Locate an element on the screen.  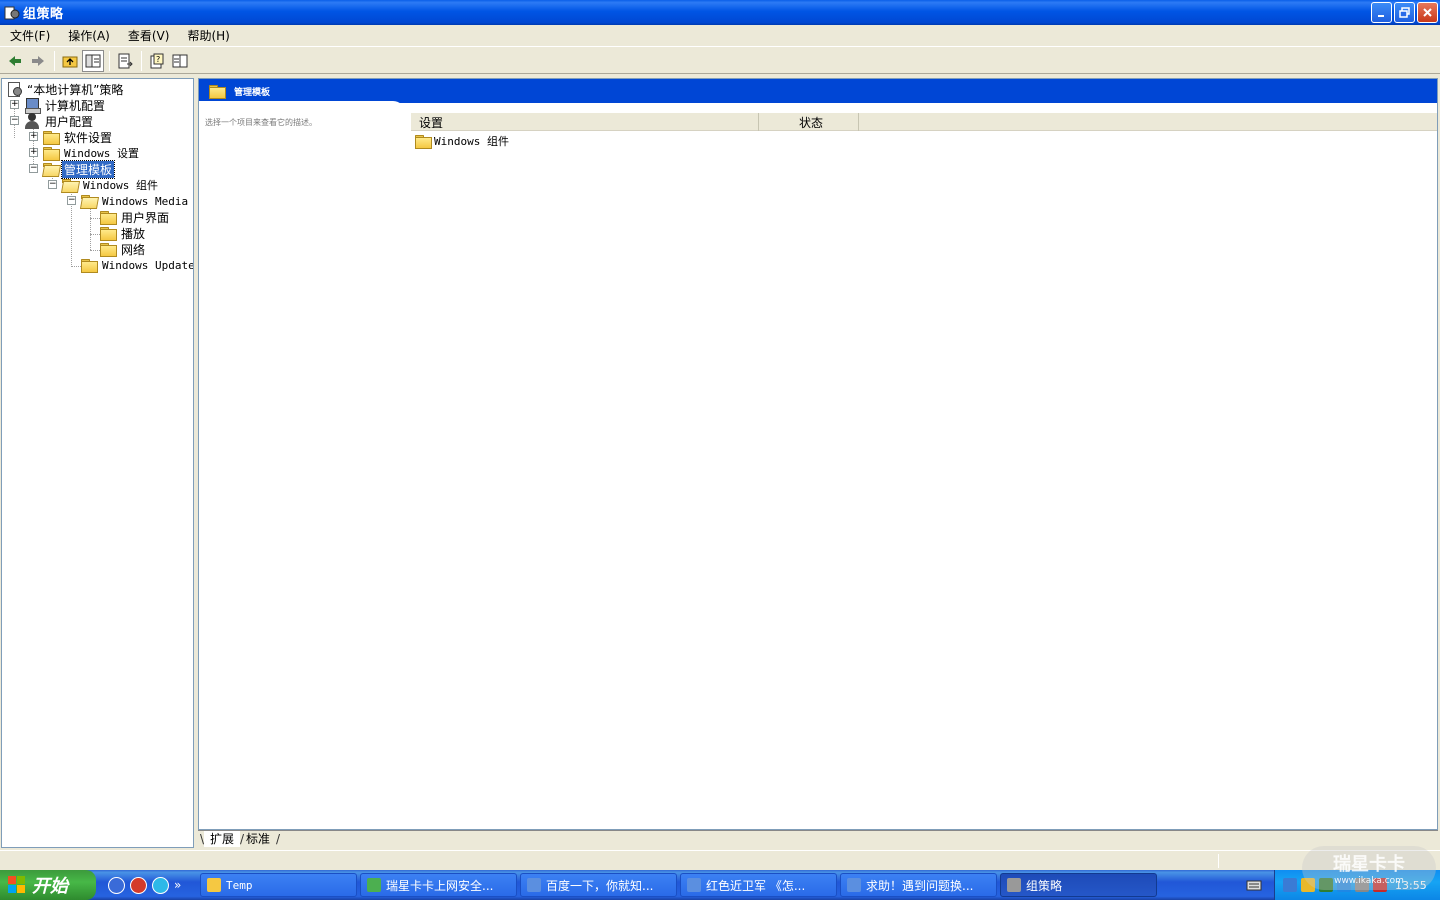
tree-node-user-interface: 用户界面 is located at coordinates (135, 217).